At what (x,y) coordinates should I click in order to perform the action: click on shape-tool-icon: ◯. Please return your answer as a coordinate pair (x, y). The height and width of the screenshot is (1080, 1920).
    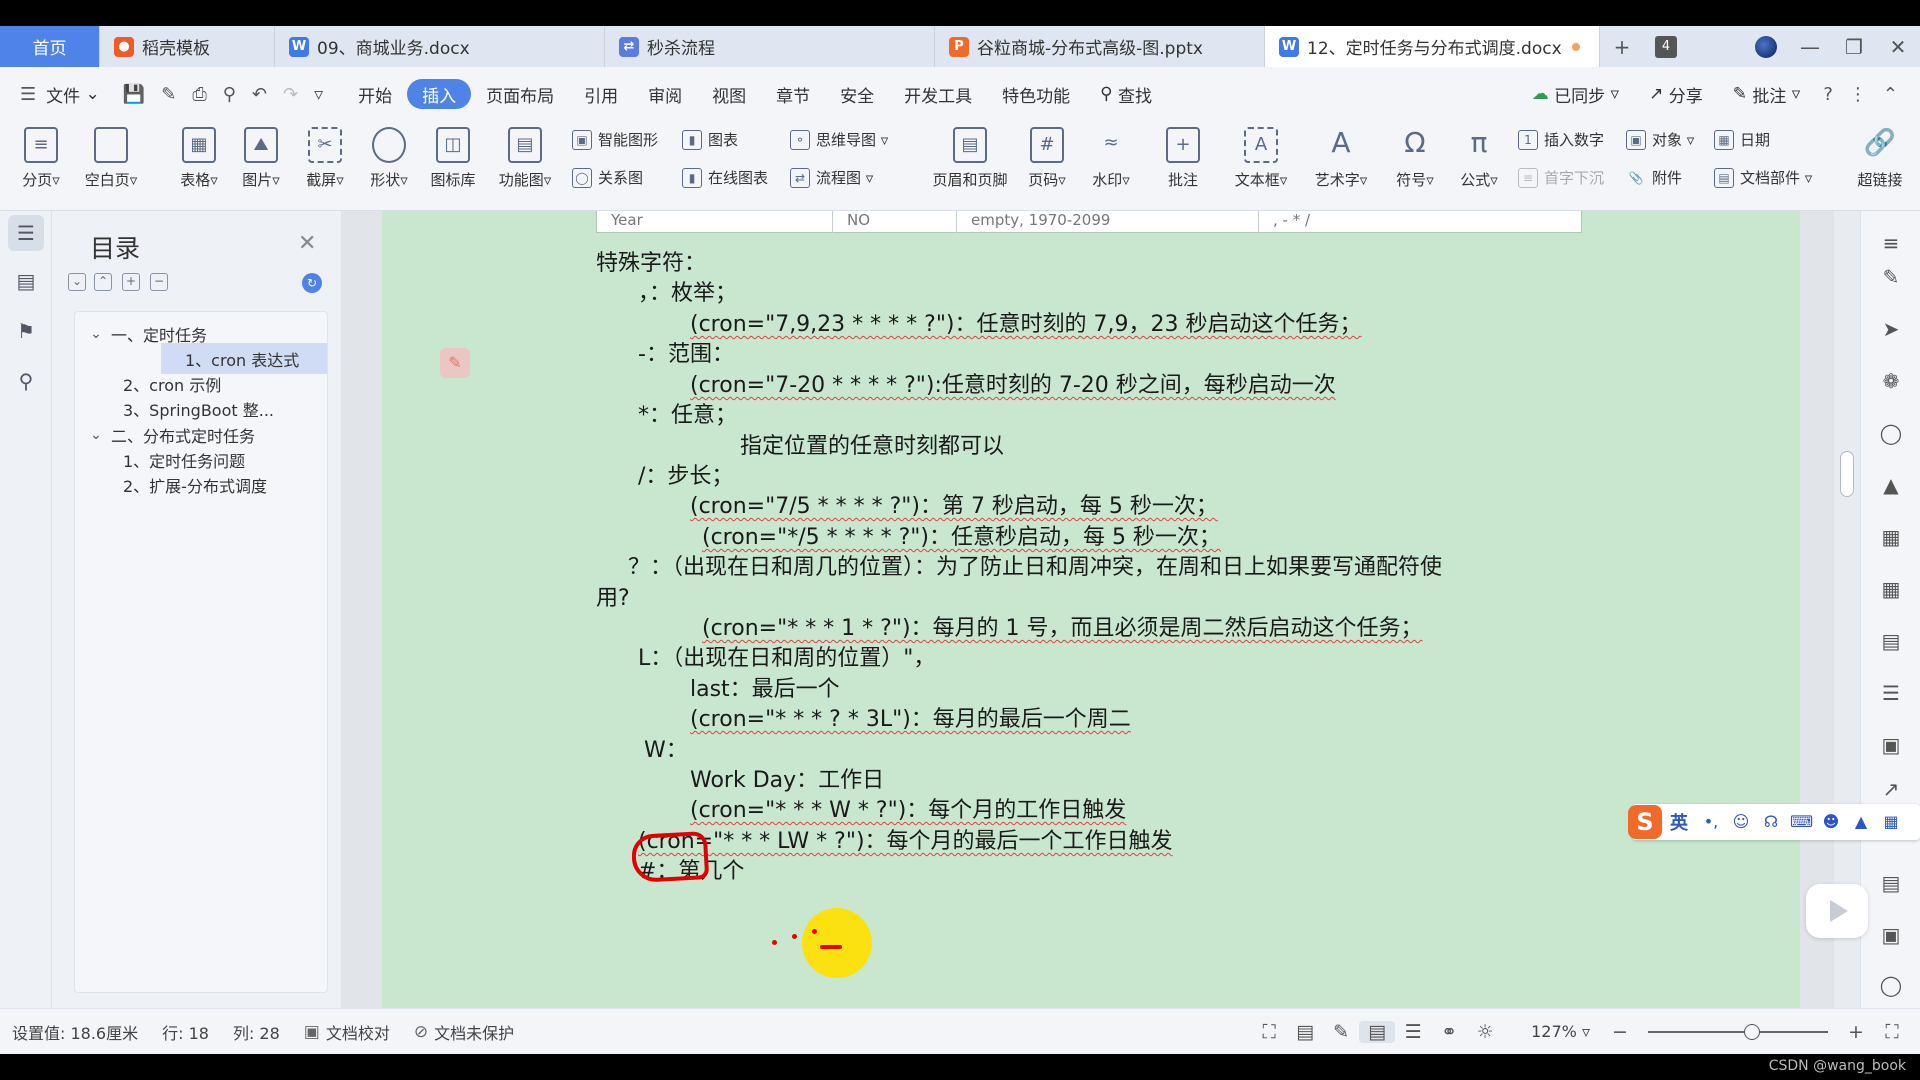
    Looking at the image, I should click on (1891, 433).